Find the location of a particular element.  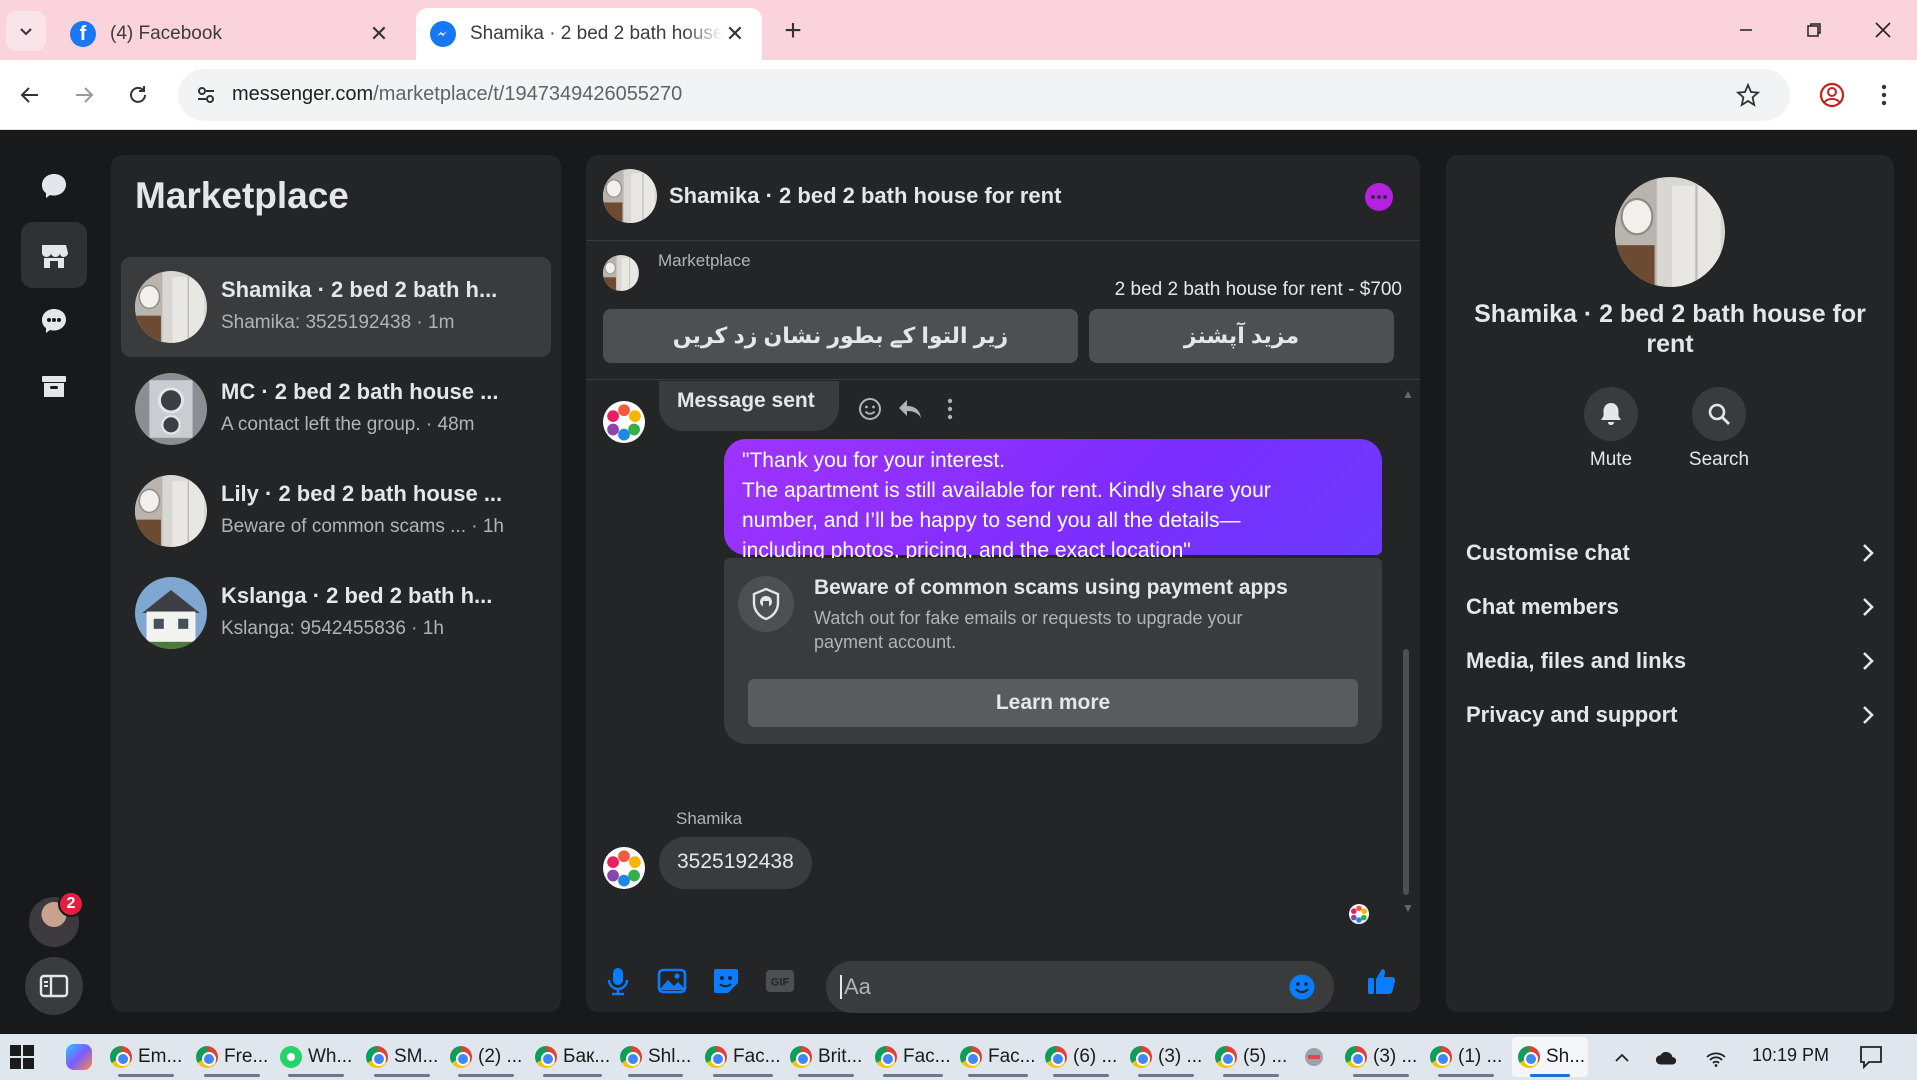

tab-search-button is located at coordinates (26, 31).